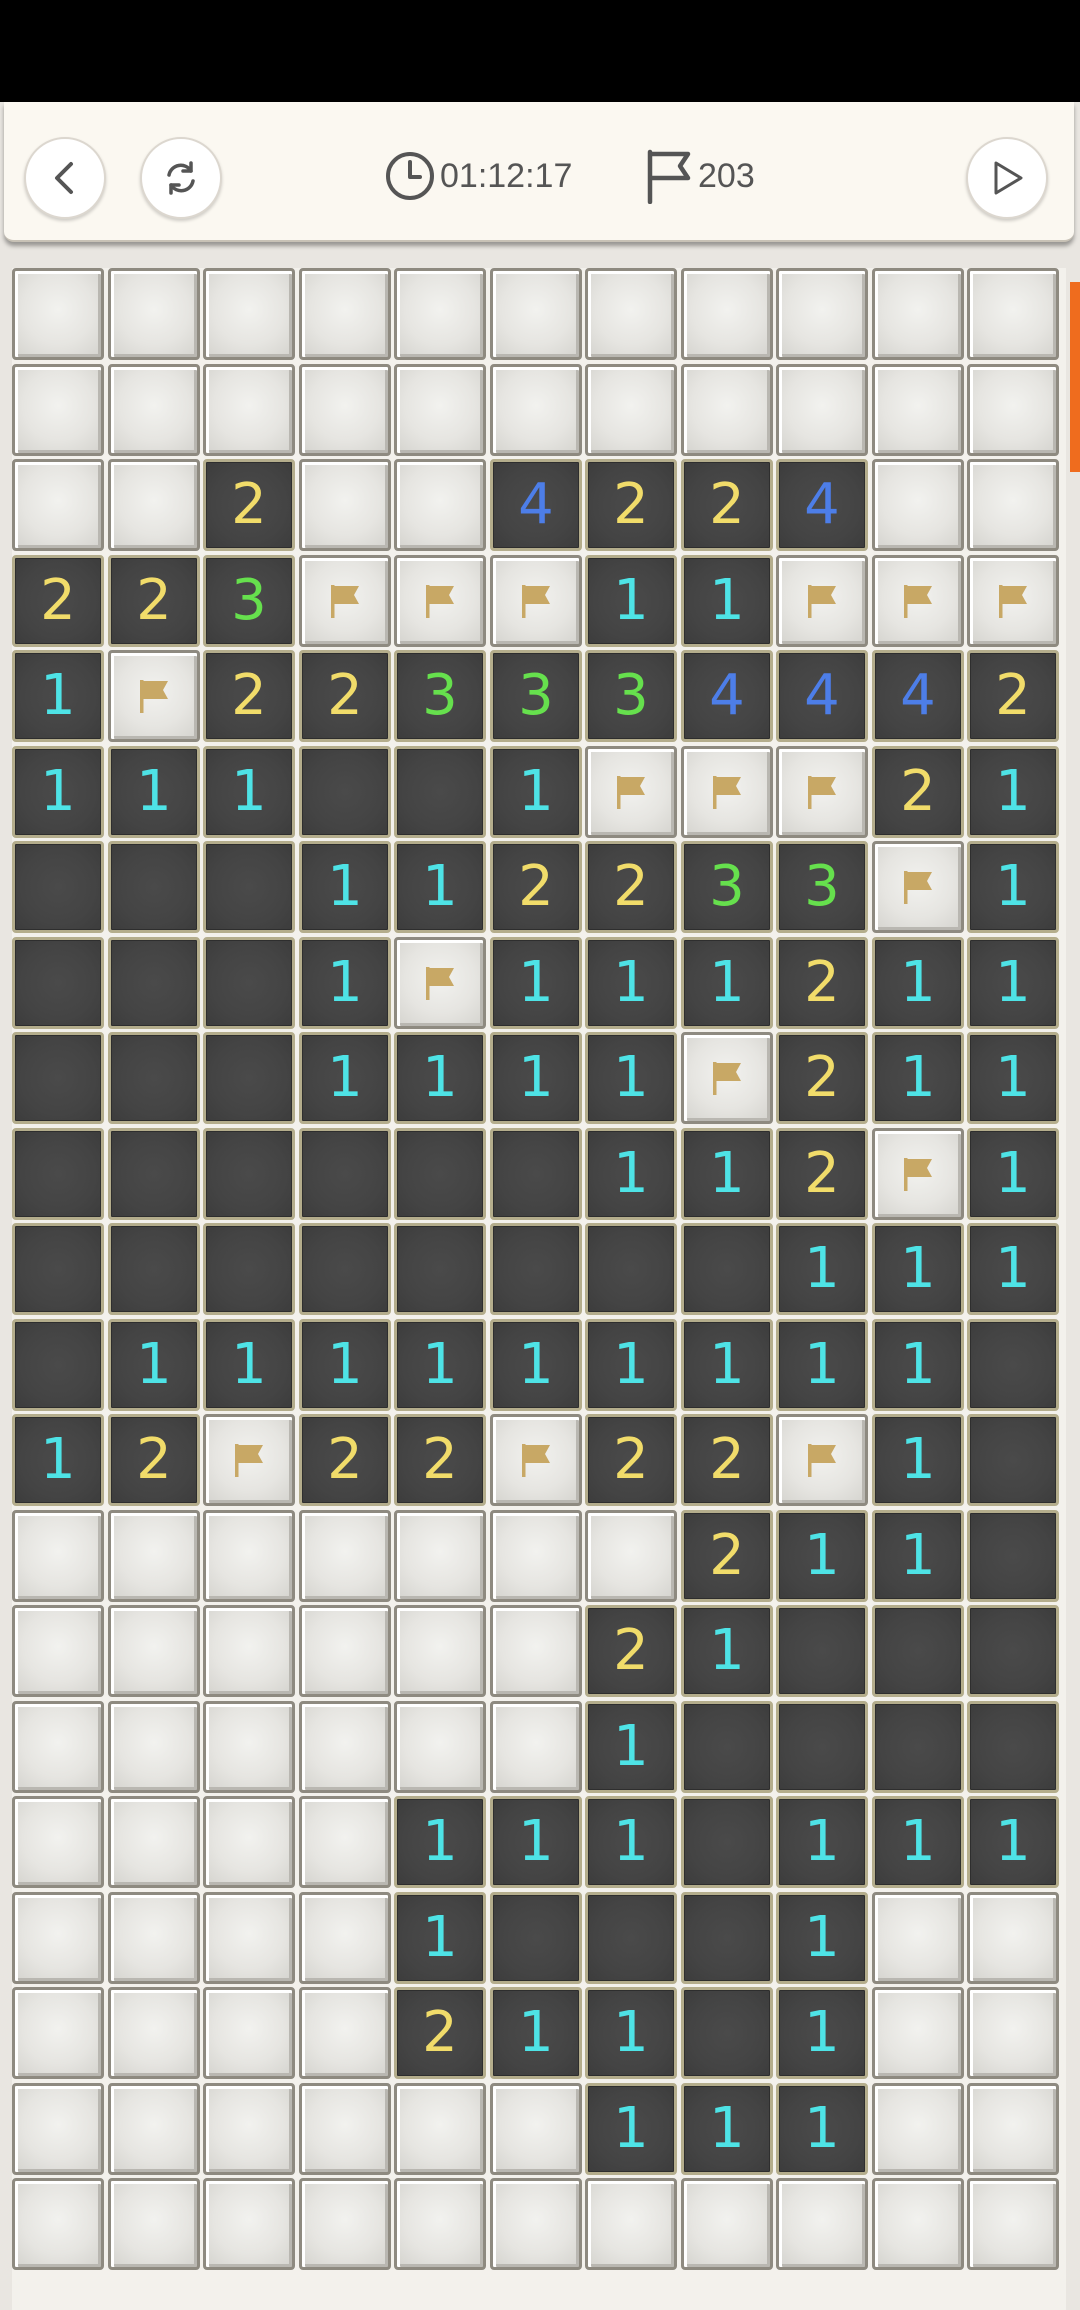 The width and height of the screenshot is (1080, 2310). I want to click on play-button, so click(1007, 178).